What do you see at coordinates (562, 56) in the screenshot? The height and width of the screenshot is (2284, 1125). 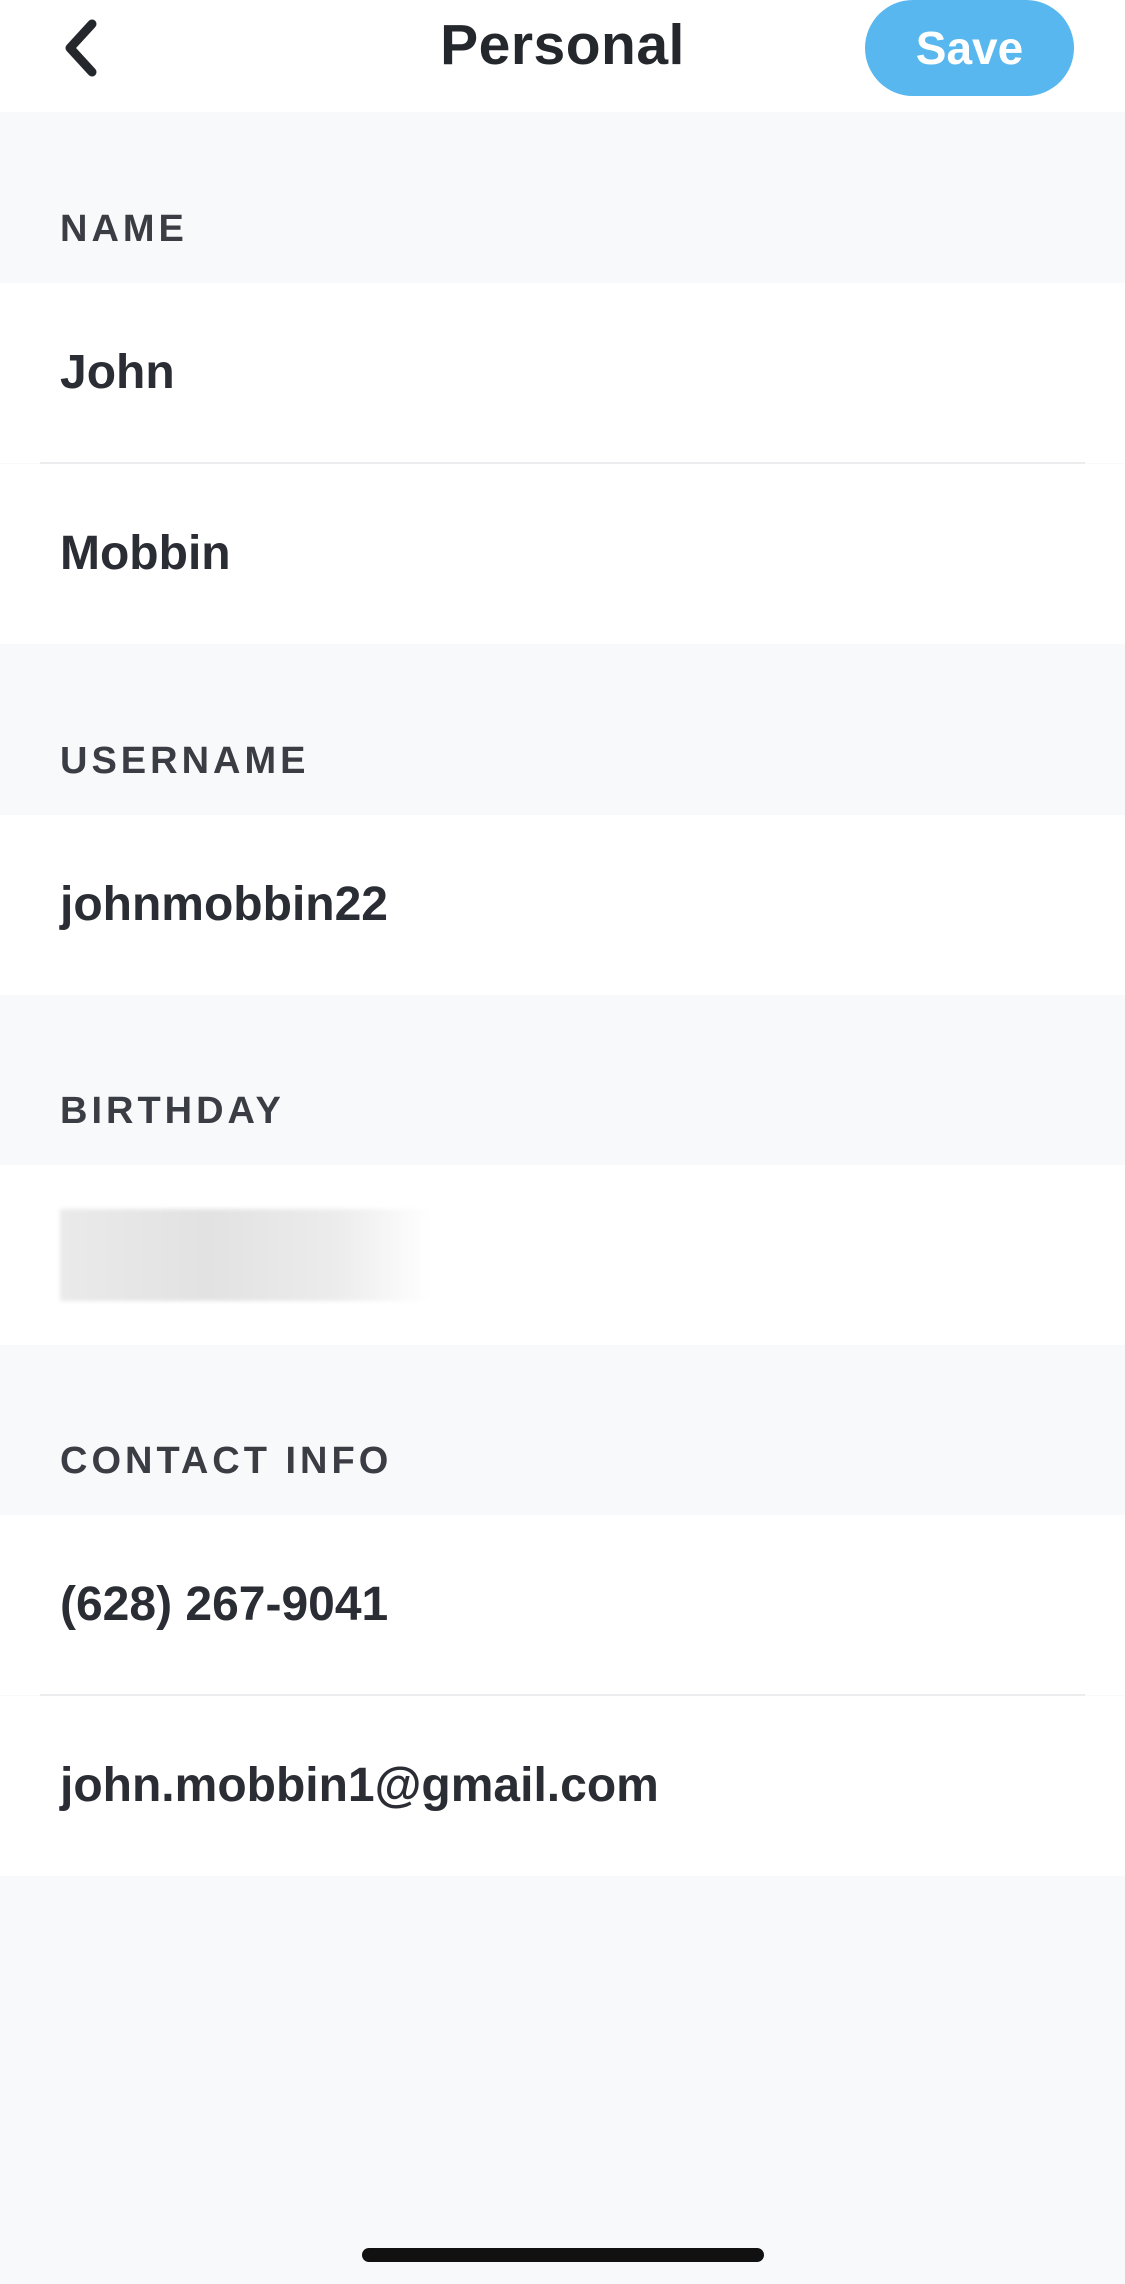 I see `navigation-bar: Personal Save` at bounding box center [562, 56].